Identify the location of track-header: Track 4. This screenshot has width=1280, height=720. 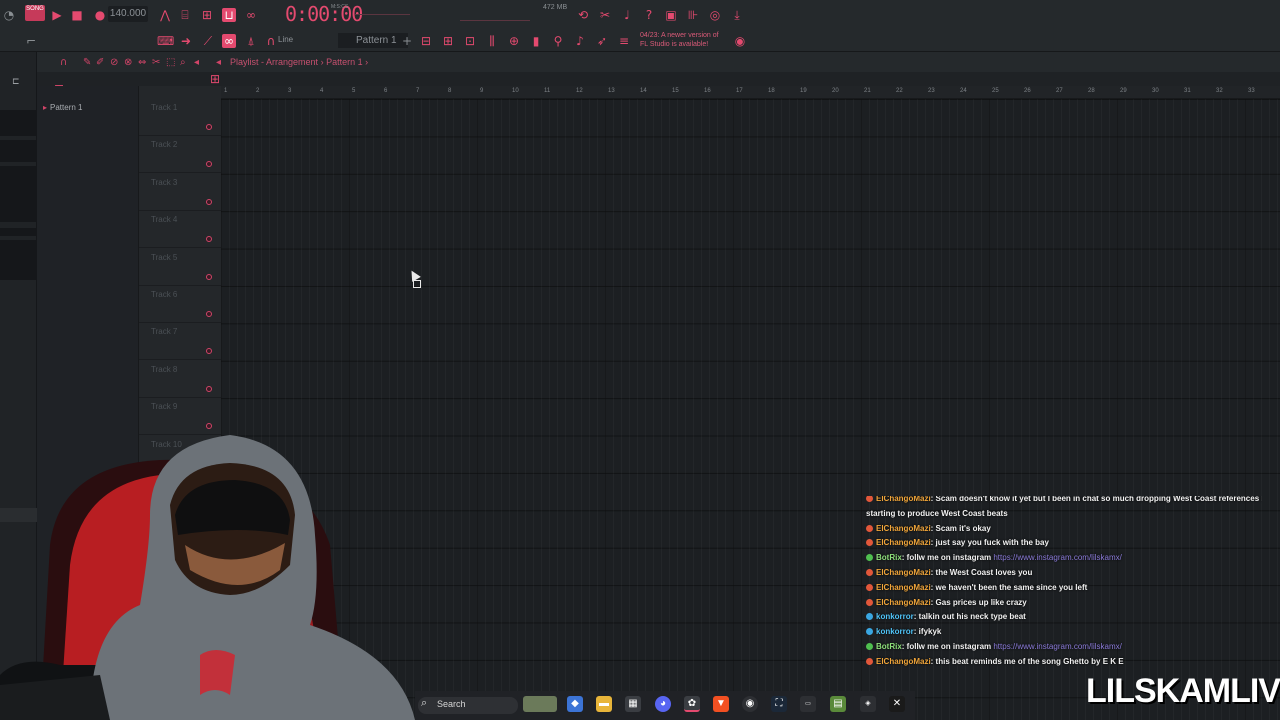
(180, 230).